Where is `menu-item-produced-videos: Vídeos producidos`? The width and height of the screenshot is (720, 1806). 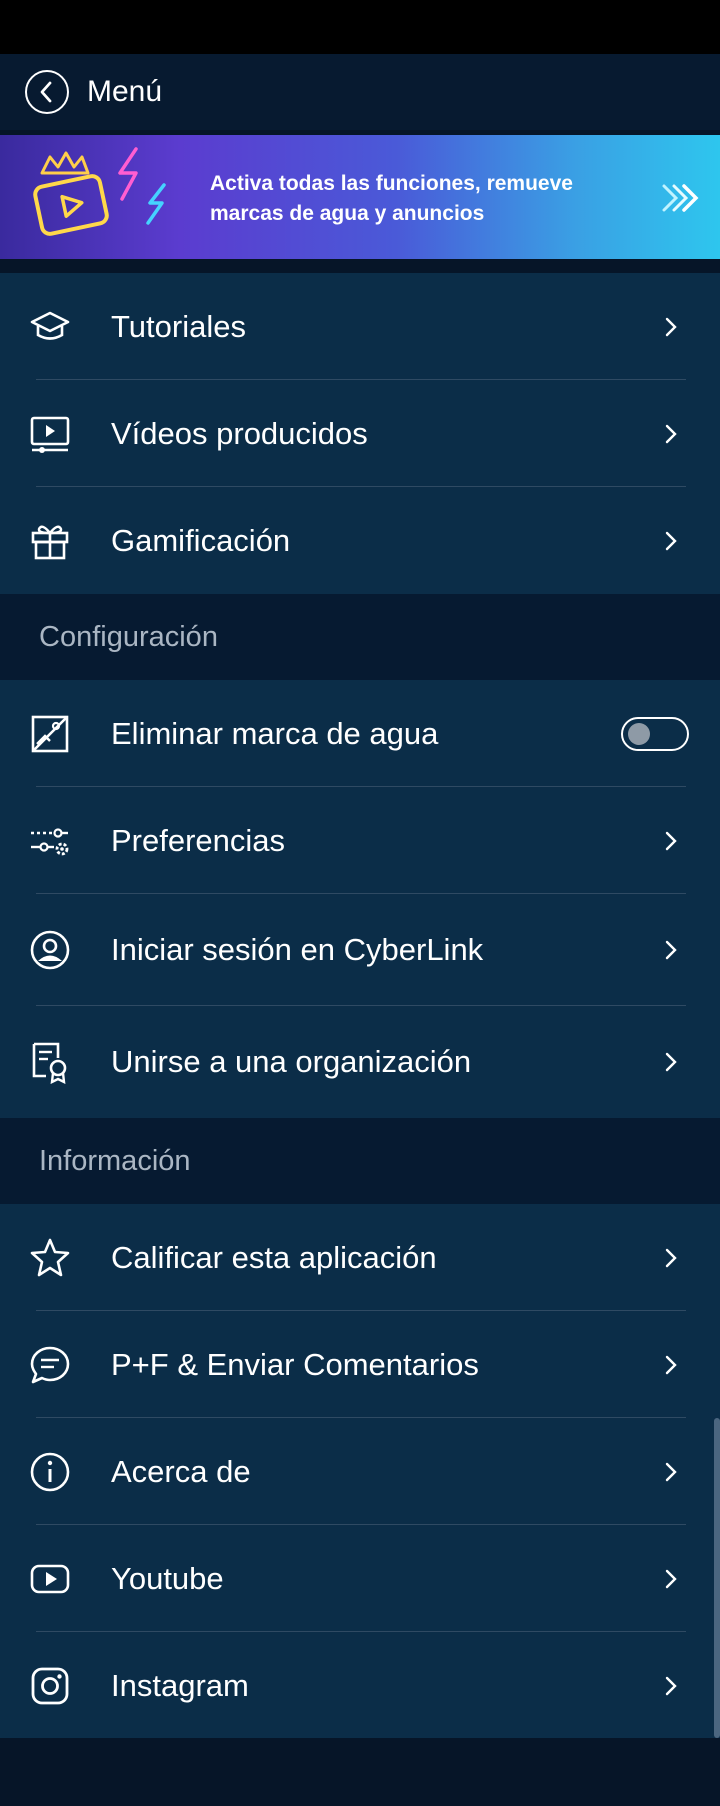
menu-item-produced-videos: Vídeos producidos is located at coordinates (360, 433).